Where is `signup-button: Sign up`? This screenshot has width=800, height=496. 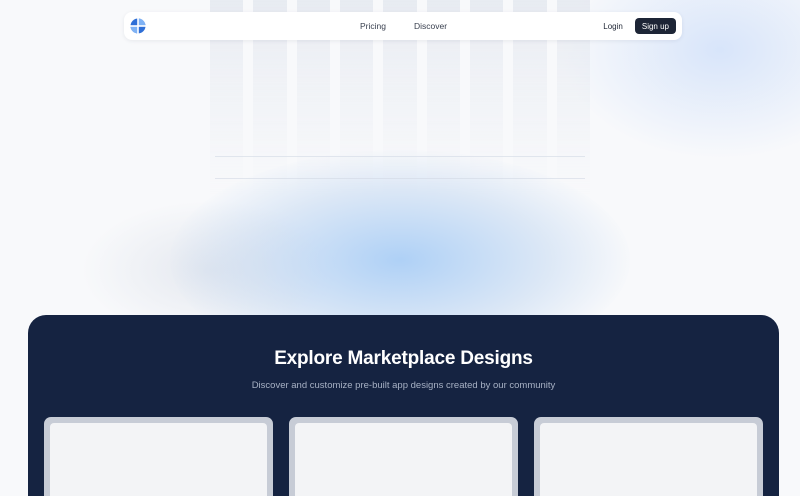
signup-button: Sign up is located at coordinates (655, 26).